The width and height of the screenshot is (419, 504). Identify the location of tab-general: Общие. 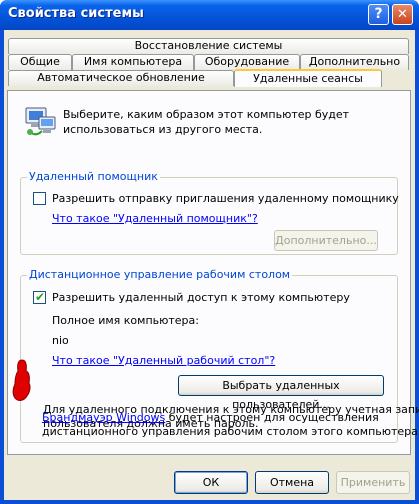
(40, 62).